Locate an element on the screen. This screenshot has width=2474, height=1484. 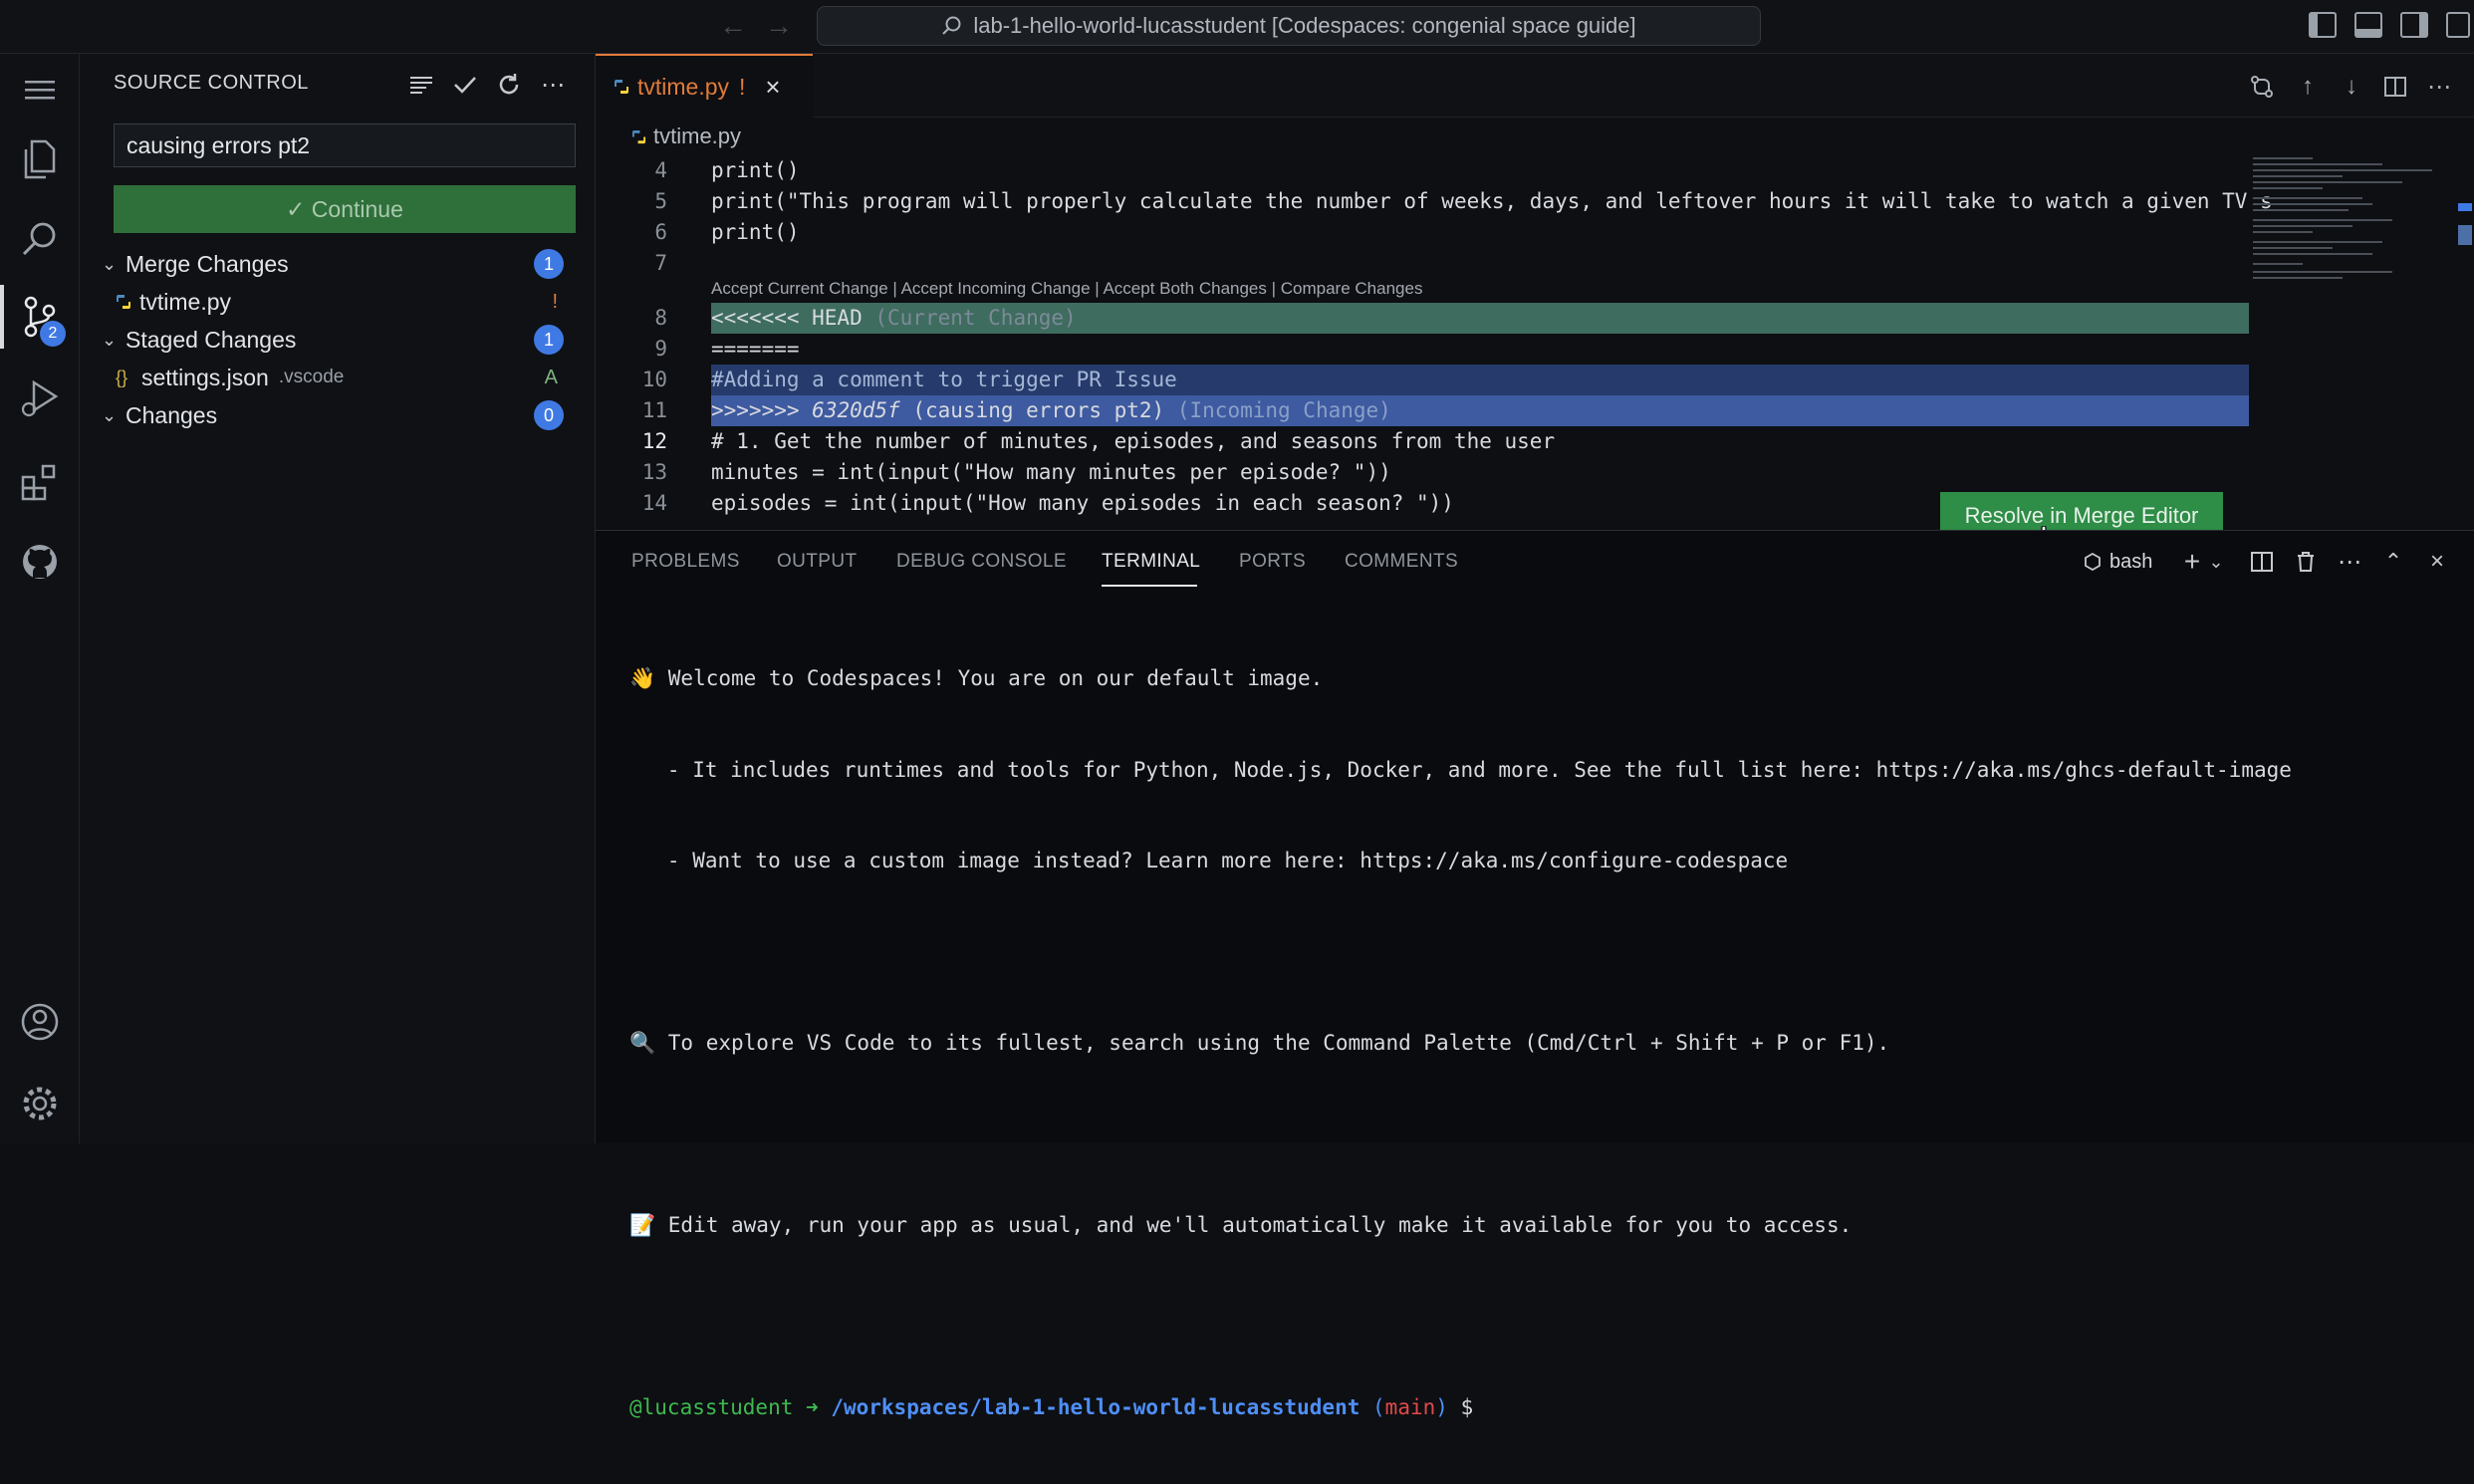
staged-file-settings: {} settings.json .vscode A is located at coordinates (338, 377).